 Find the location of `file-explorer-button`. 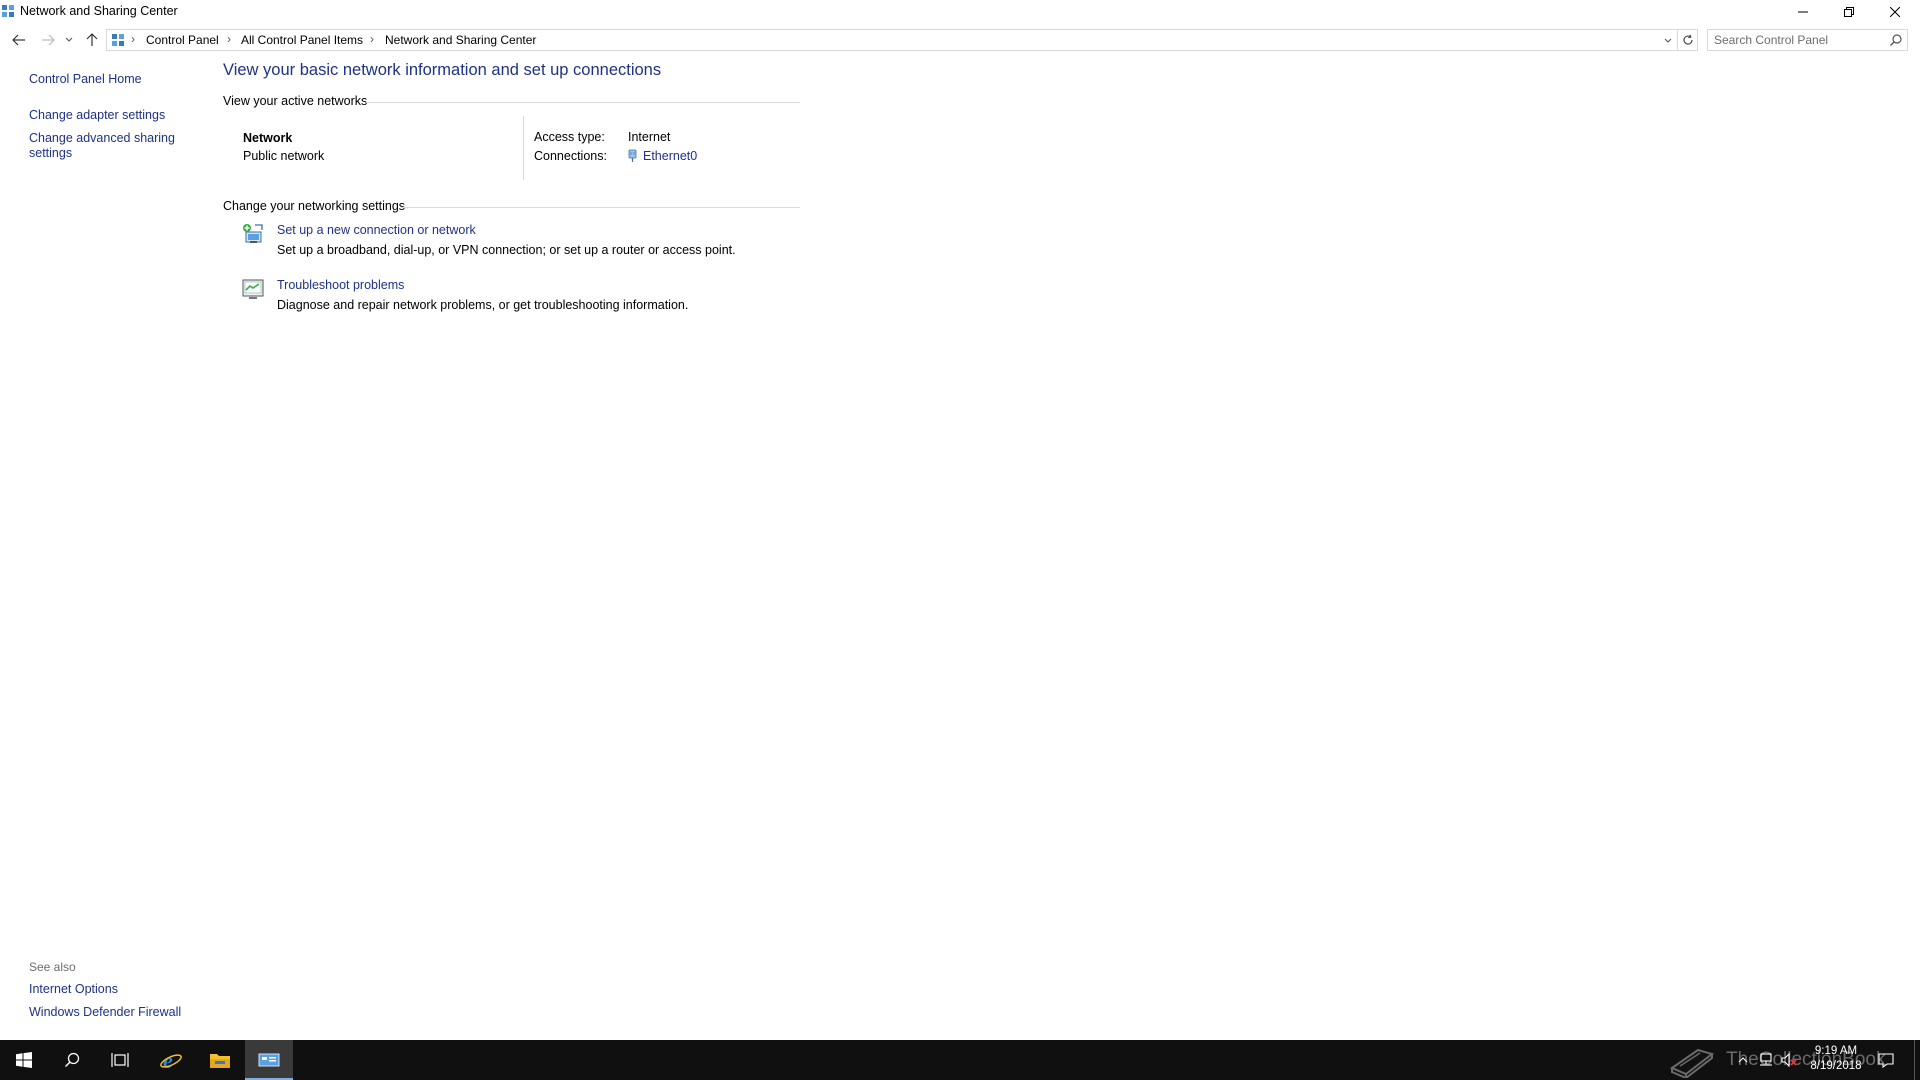

file-explorer-button is located at coordinates (220, 1060).